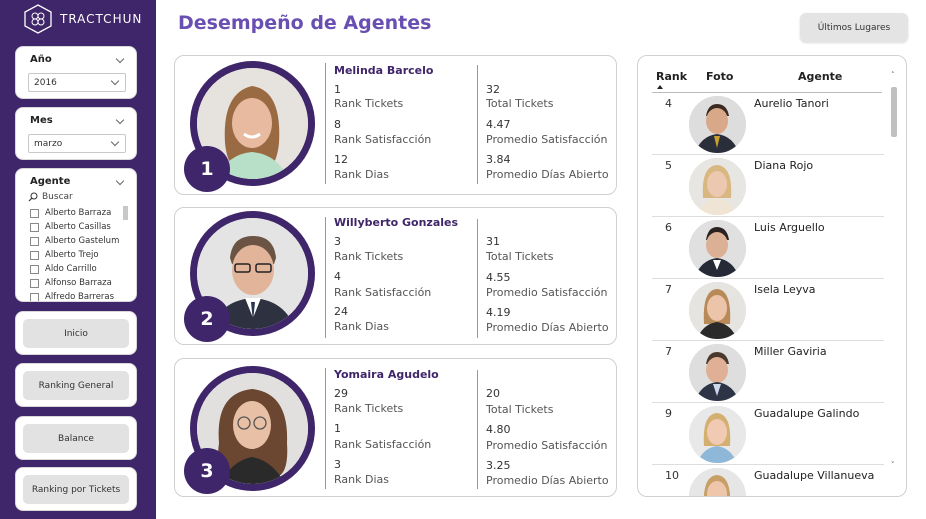 The height and width of the screenshot is (519, 926). Describe the element at coordinates (207, 169) in the screenshot. I see `rank-badge: 1` at that location.